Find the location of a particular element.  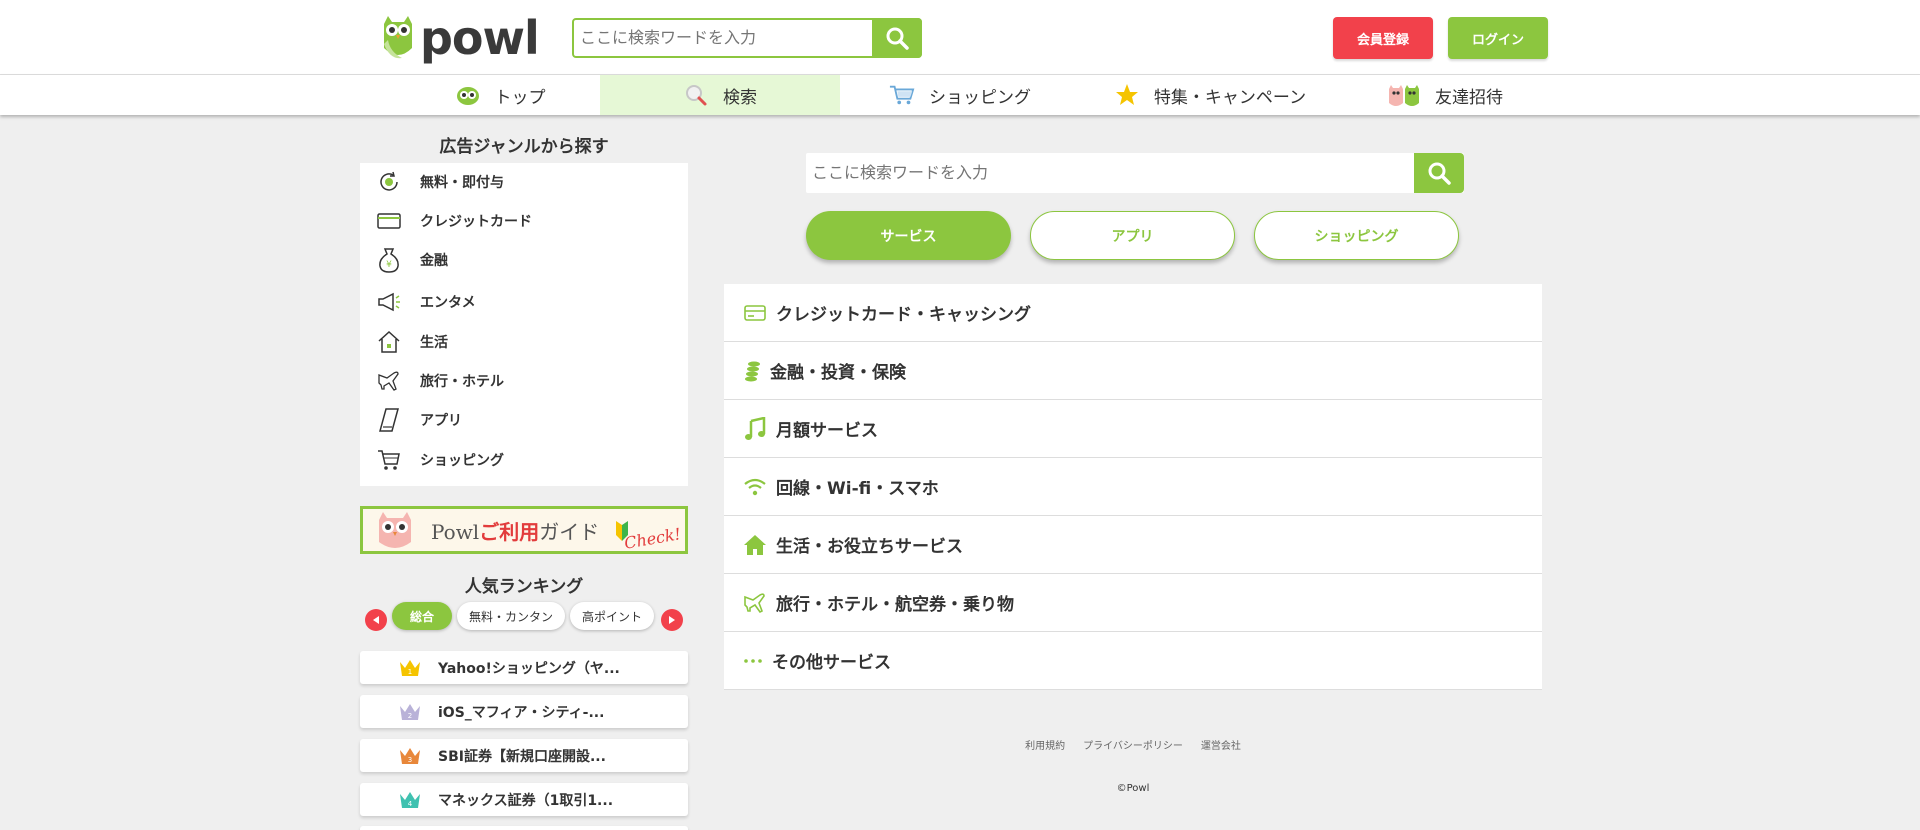

usage-guide-banner: Powlご利用ガイド Check! is located at coordinates (524, 530).